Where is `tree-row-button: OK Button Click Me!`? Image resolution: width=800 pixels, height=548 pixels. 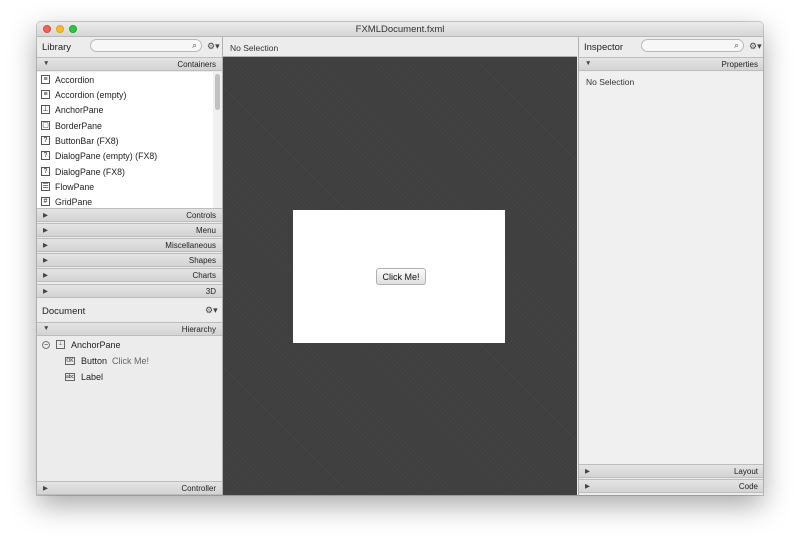 tree-row-button: OK Button Click Me! is located at coordinates (107, 361).